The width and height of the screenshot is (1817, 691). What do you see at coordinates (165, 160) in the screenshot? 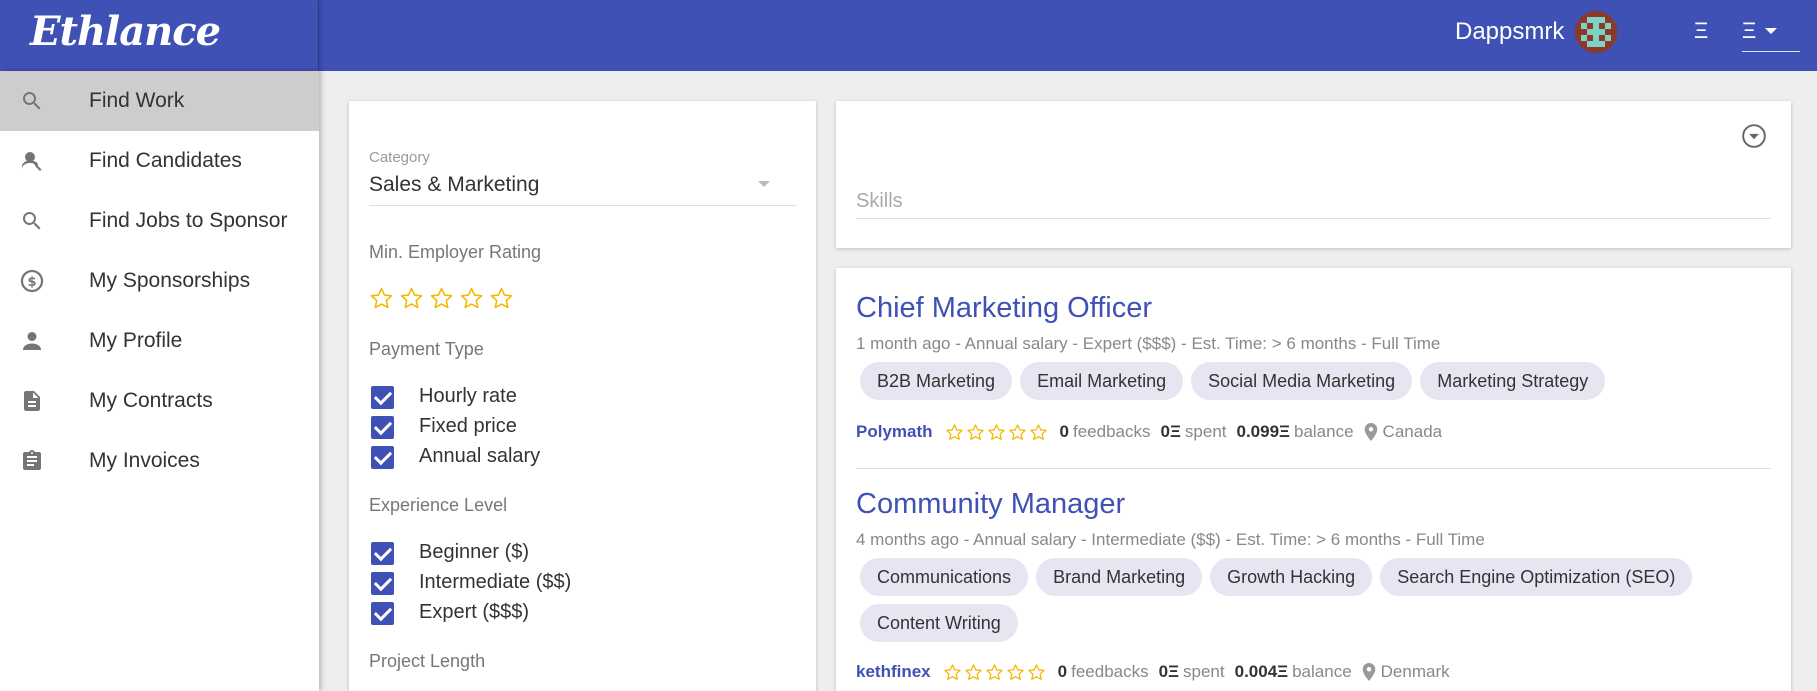
I see `sidebar-item-label: Find Candidates` at bounding box center [165, 160].